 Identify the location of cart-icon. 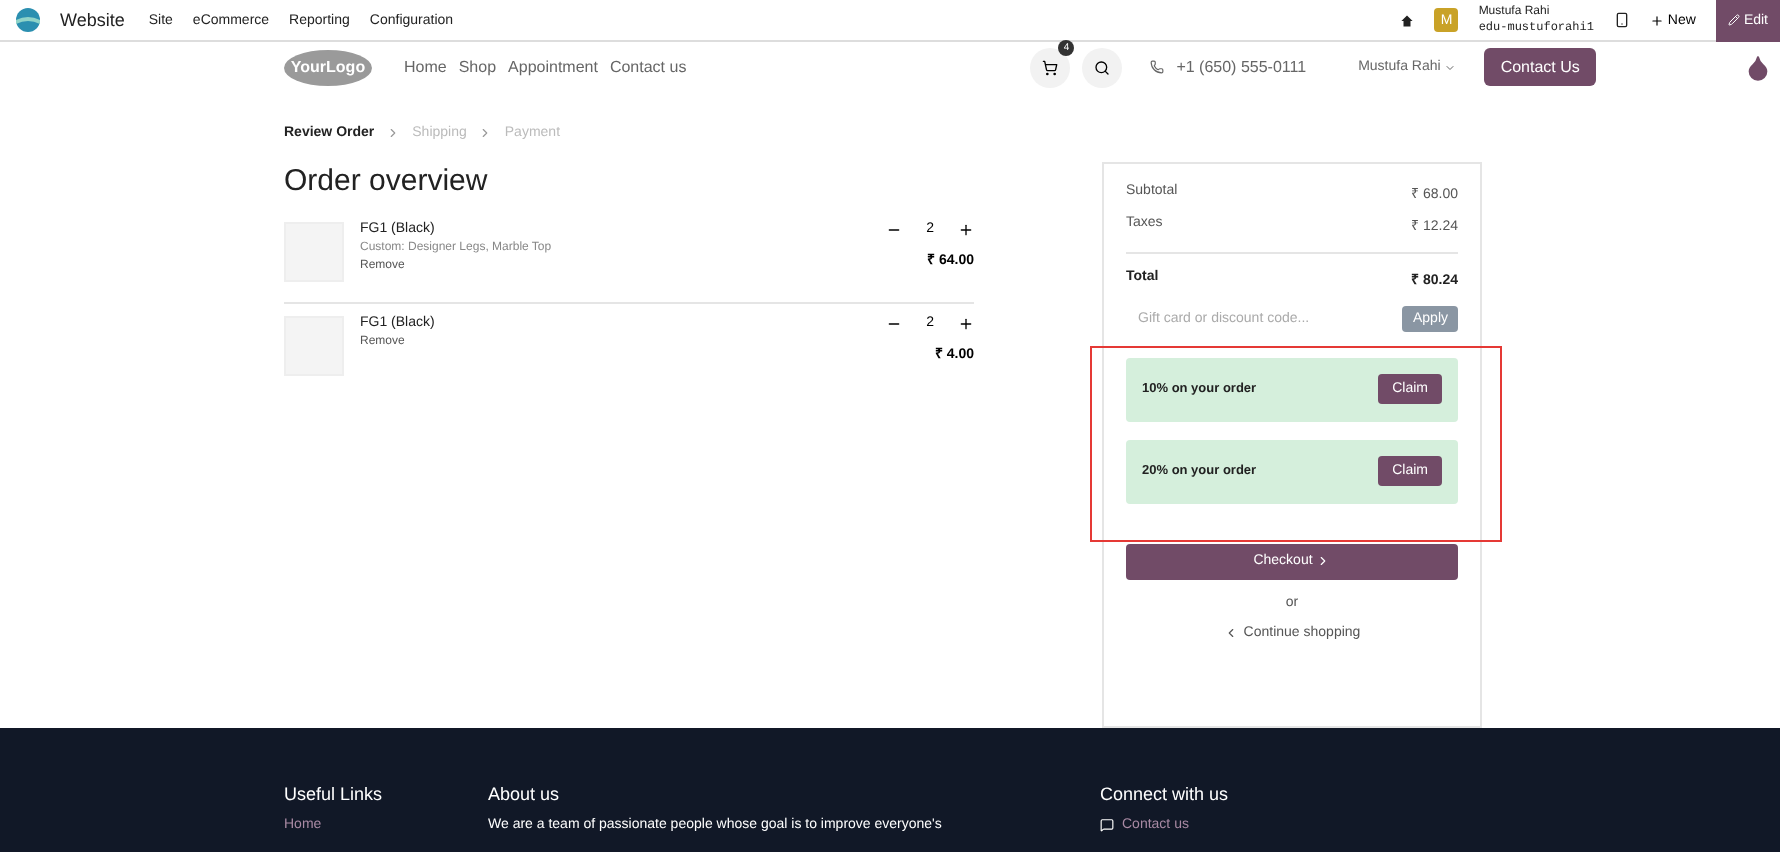
(1050, 67).